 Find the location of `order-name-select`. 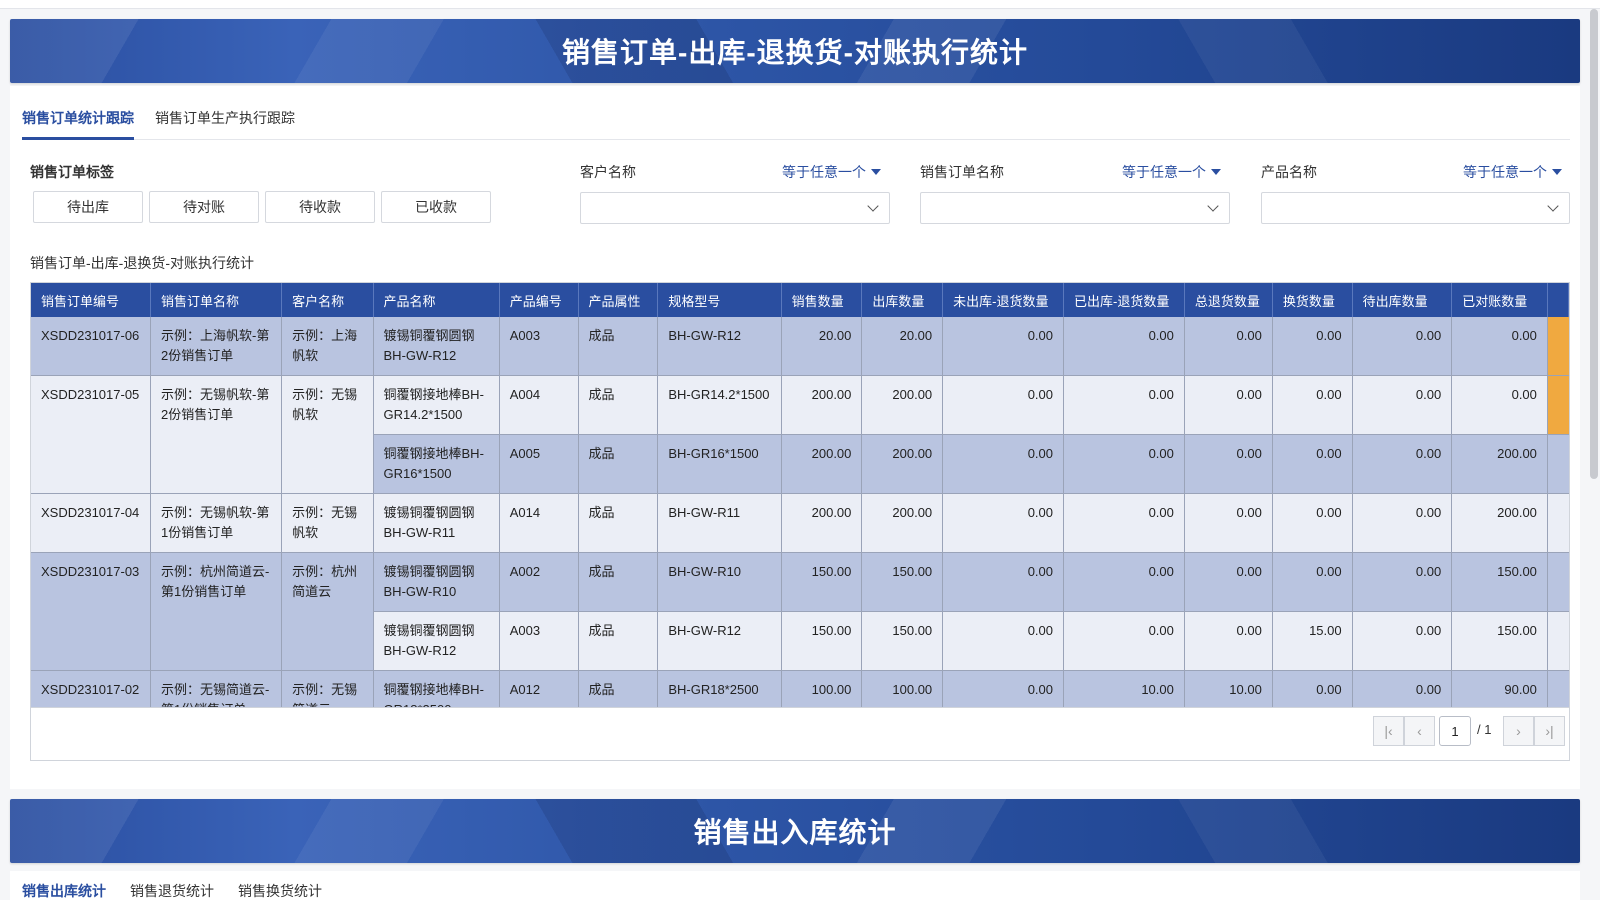

order-name-select is located at coordinates (1075, 208).